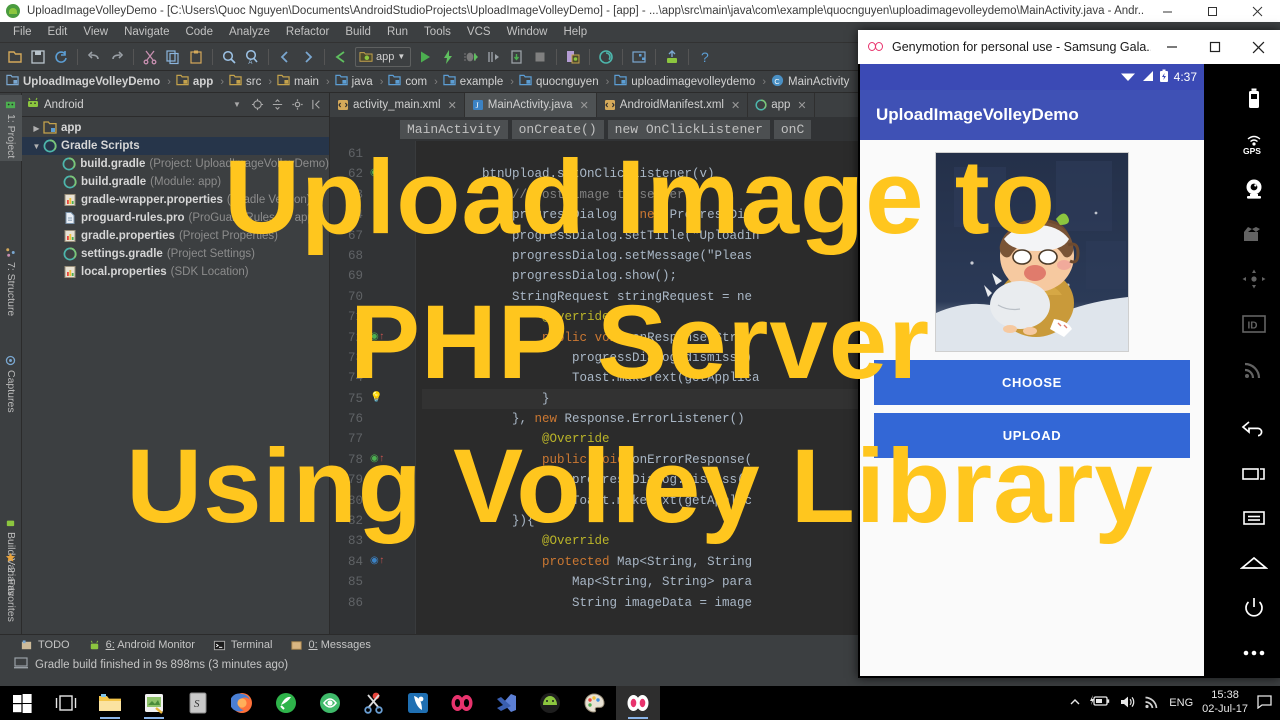 The height and width of the screenshot is (720, 1280). I want to click on snipping-tool-button, so click(374, 703).